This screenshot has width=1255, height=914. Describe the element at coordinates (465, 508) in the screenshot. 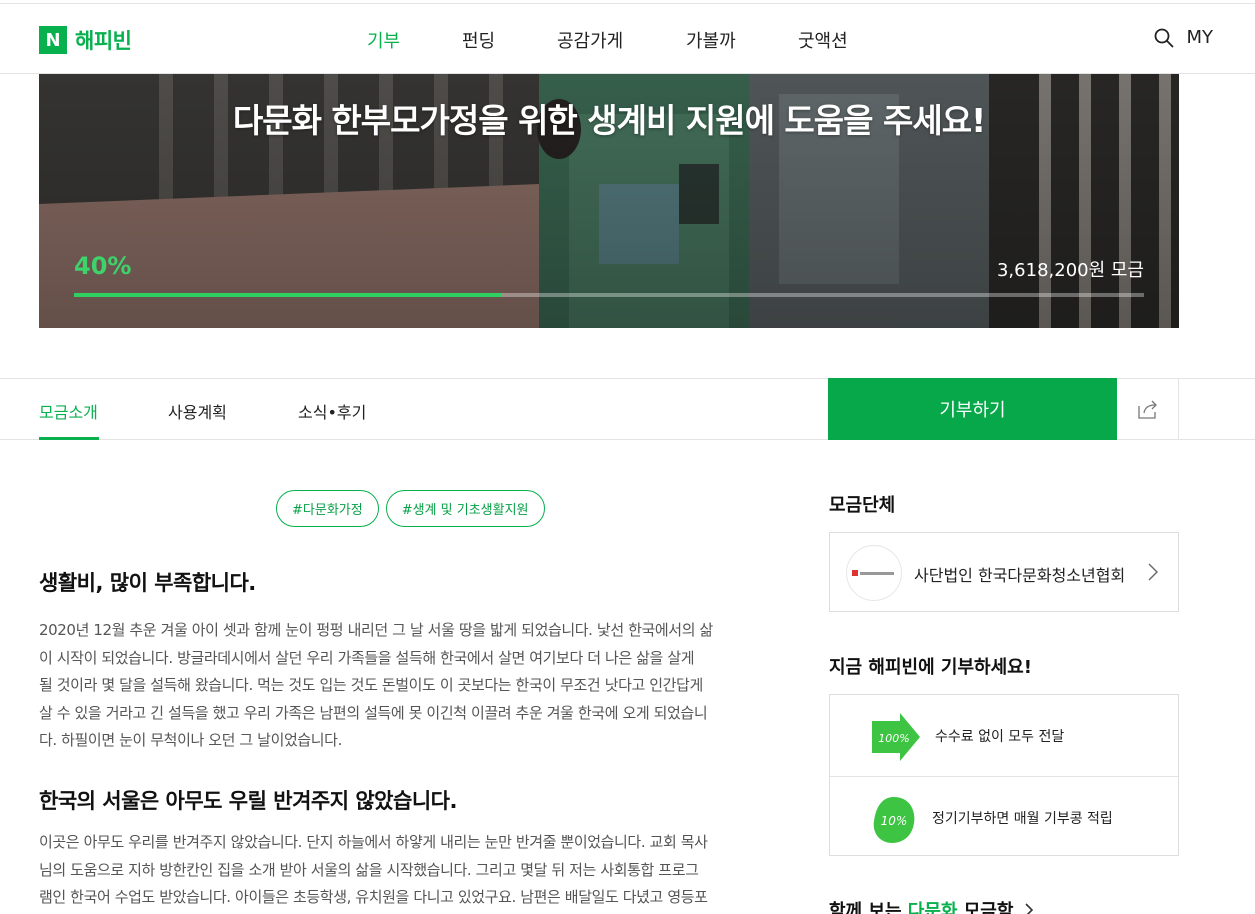

I see `tag-chip: #생계 및 기초생활지원` at that location.